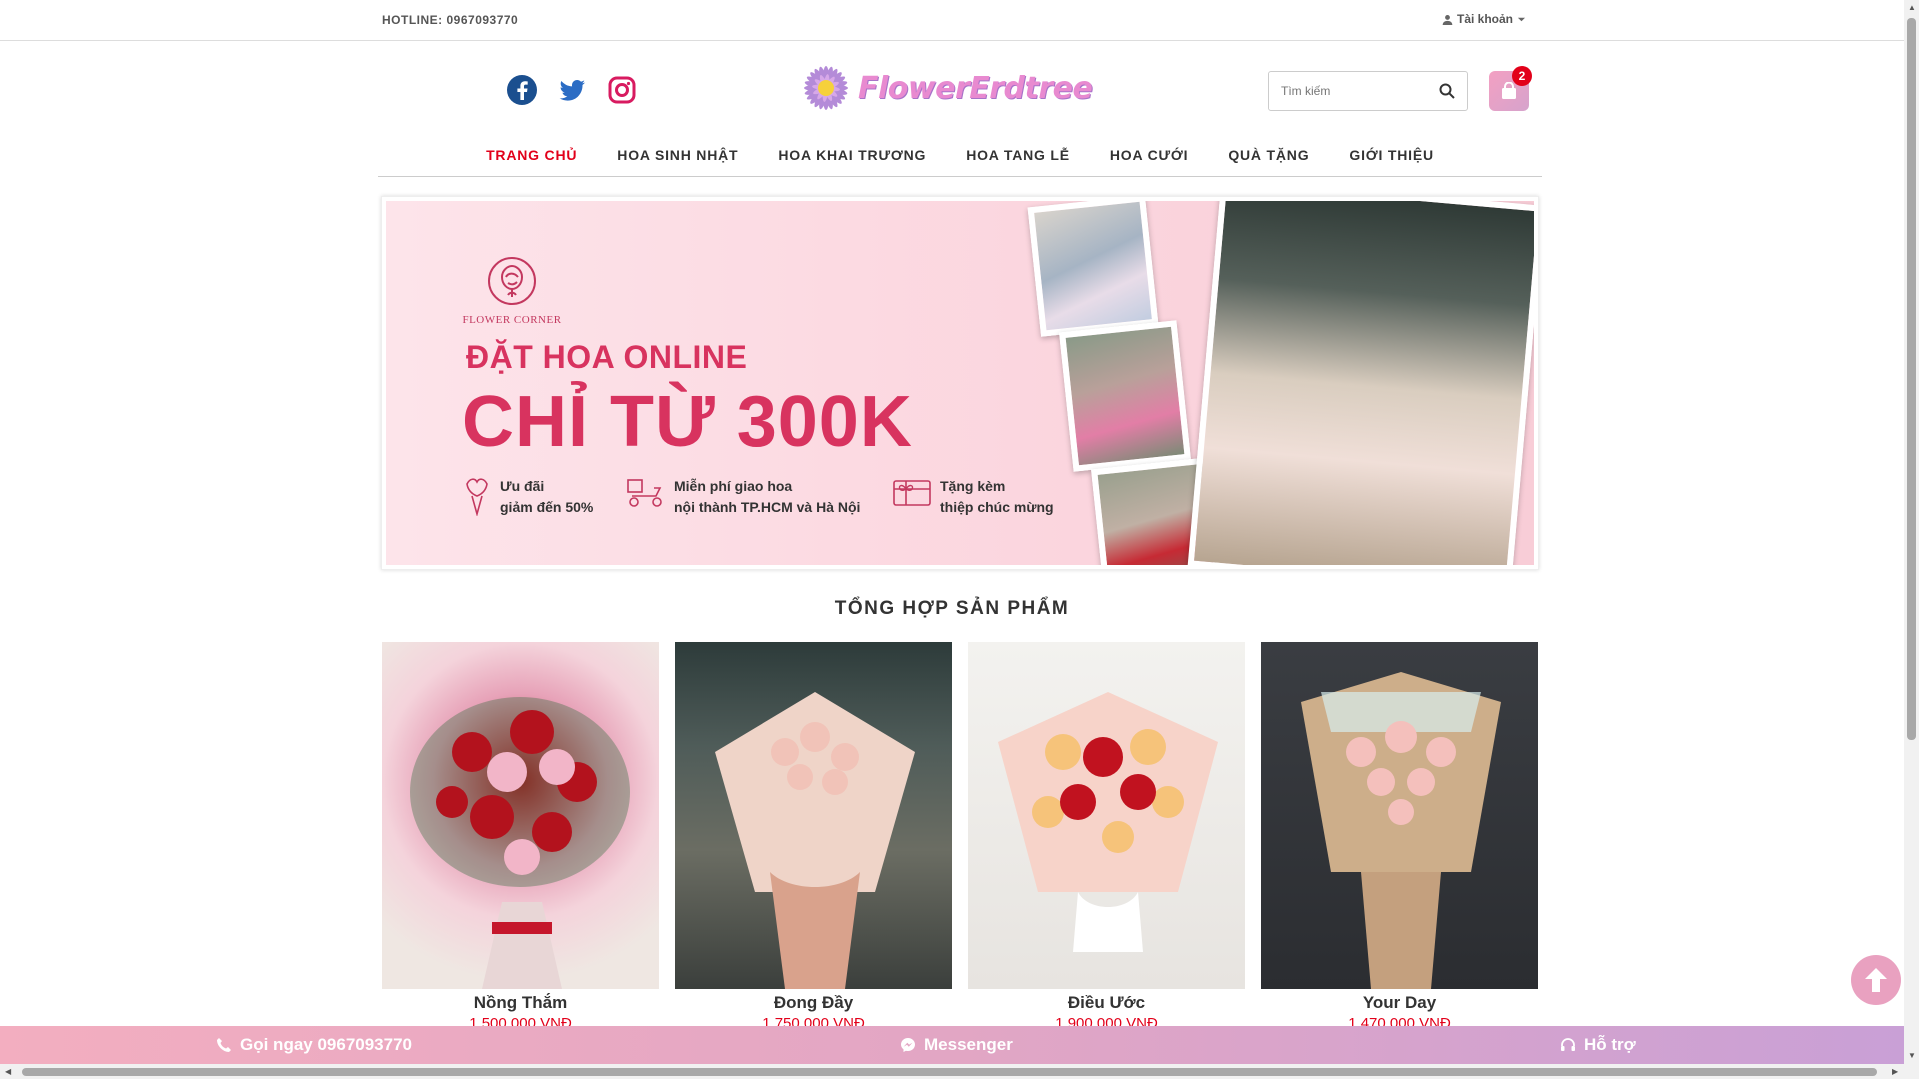 The width and height of the screenshot is (1919, 1079). What do you see at coordinates (1018, 159) in the screenshot?
I see `nav-item-funeral-flowers: HOA TANG LỄ` at bounding box center [1018, 159].